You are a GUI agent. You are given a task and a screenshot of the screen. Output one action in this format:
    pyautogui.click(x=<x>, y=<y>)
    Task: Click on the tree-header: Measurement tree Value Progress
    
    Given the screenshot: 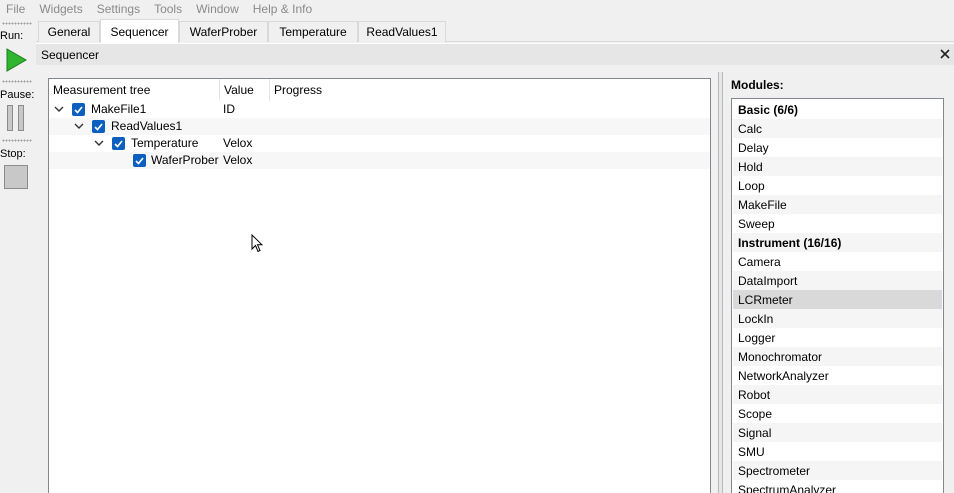 What is the action you would take?
    pyautogui.click(x=379, y=90)
    